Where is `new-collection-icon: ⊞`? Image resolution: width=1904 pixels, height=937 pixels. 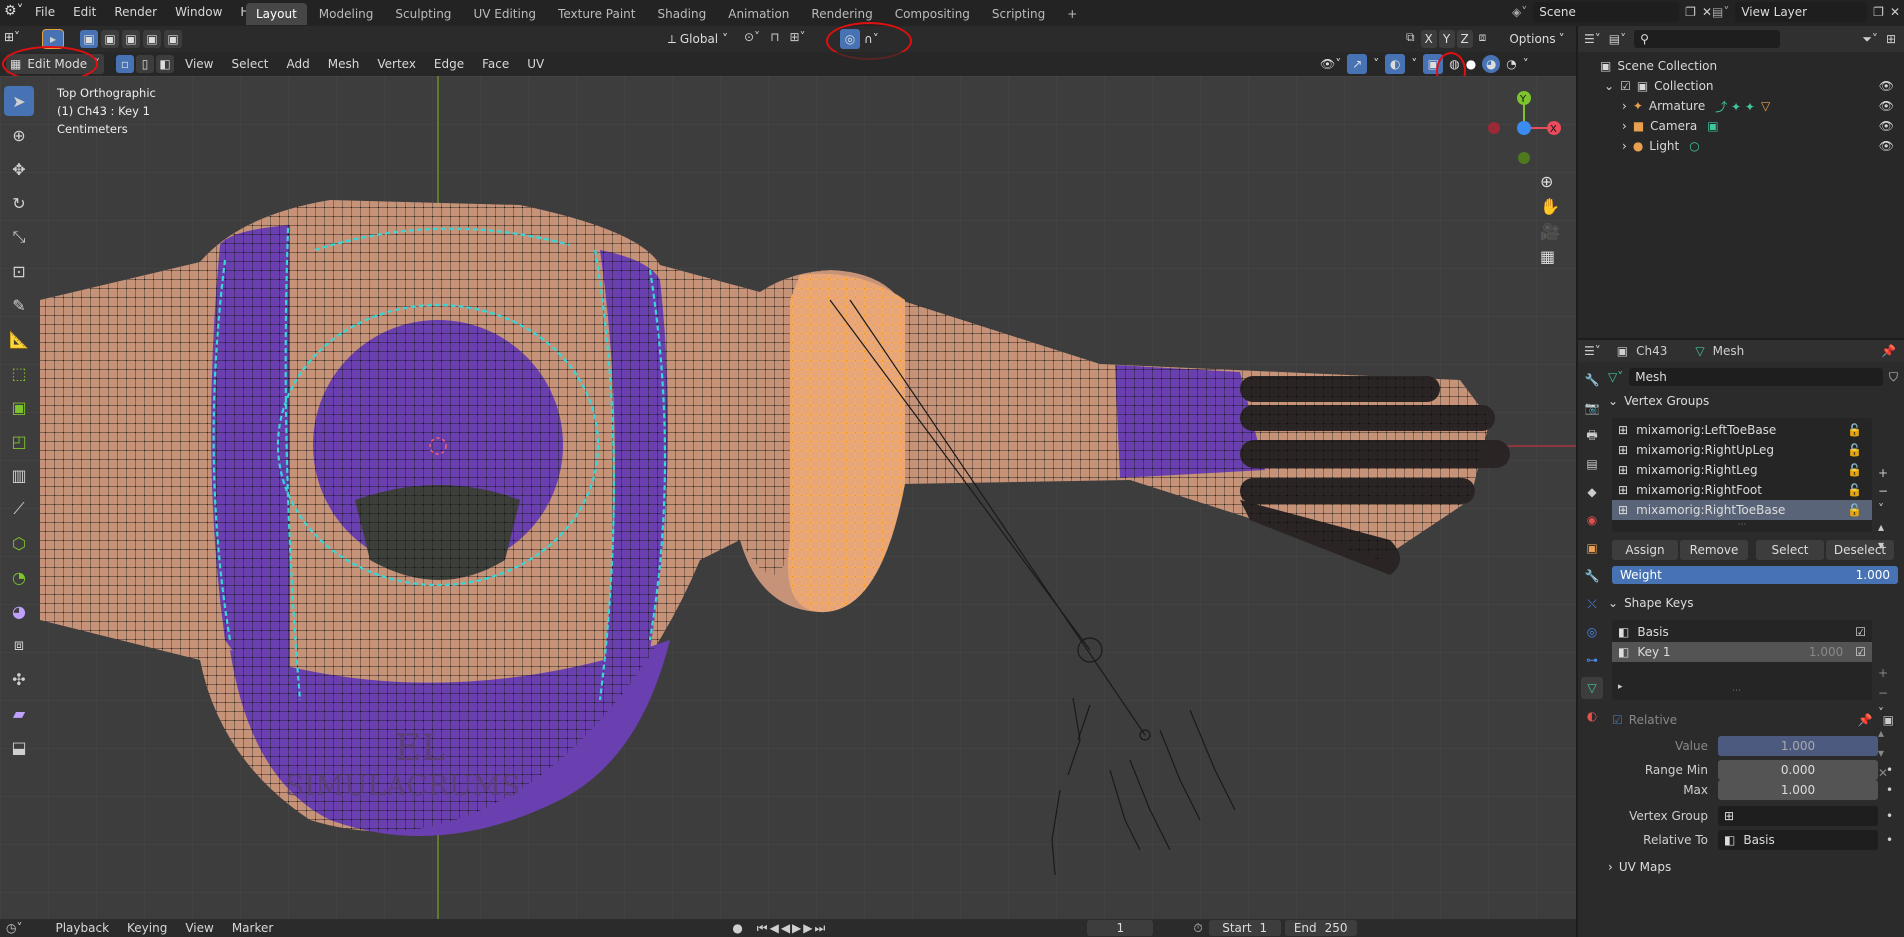 new-collection-icon: ⊞ is located at coordinates (1891, 39).